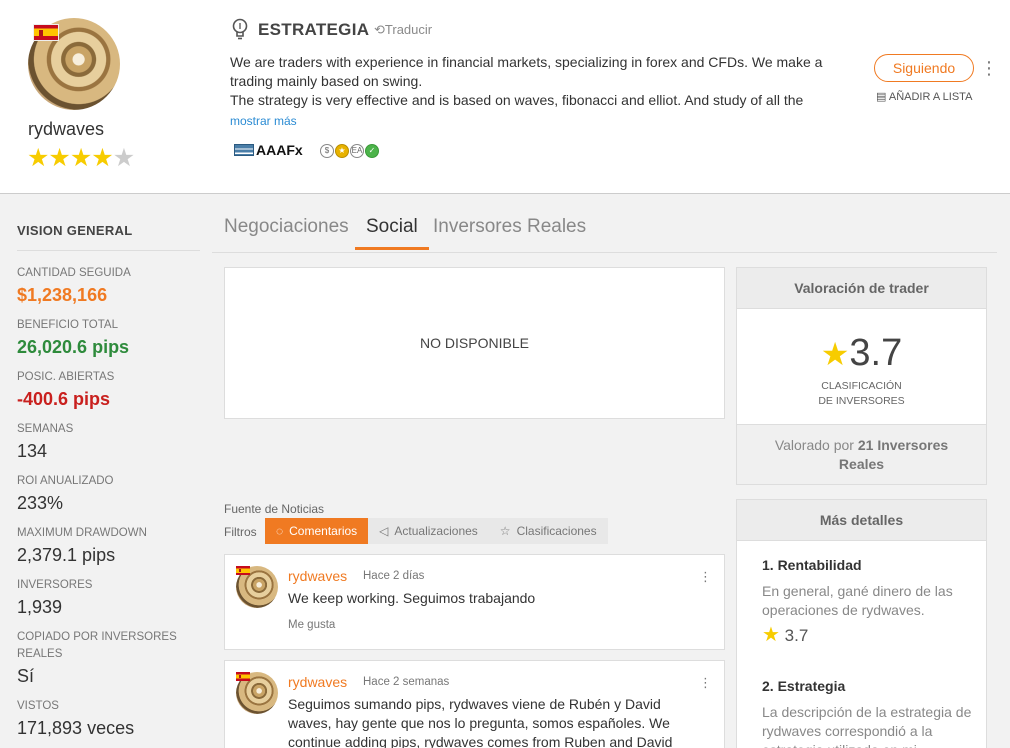  Describe the element at coordinates (861, 464) in the screenshot. I see `rated-suffix: Reales` at that location.